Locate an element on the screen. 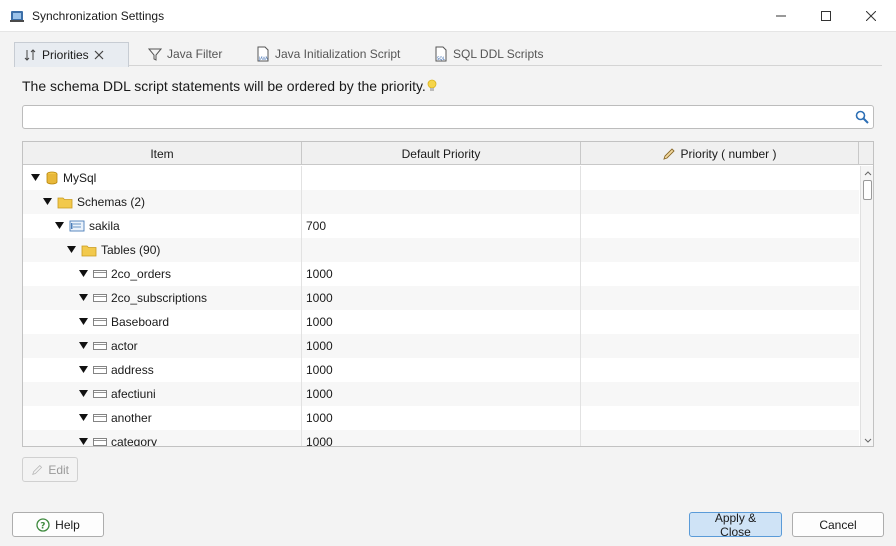 The height and width of the screenshot is (546, 896). scroll-up-icon is located at coordinates (868, 173).